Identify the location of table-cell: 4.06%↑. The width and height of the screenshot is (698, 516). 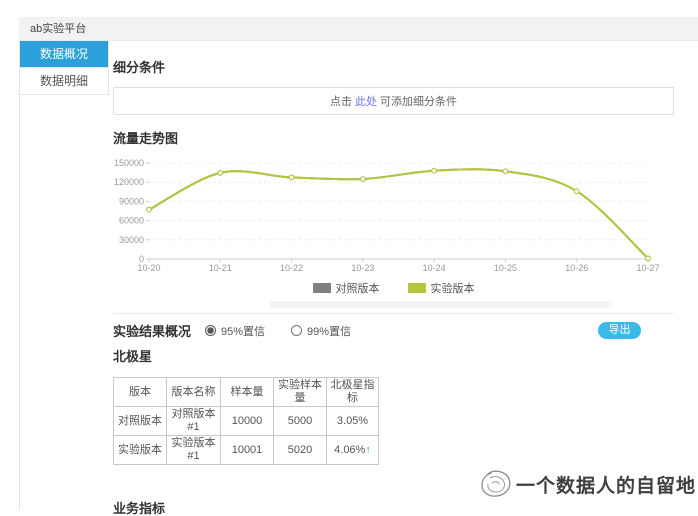
(352, 450).